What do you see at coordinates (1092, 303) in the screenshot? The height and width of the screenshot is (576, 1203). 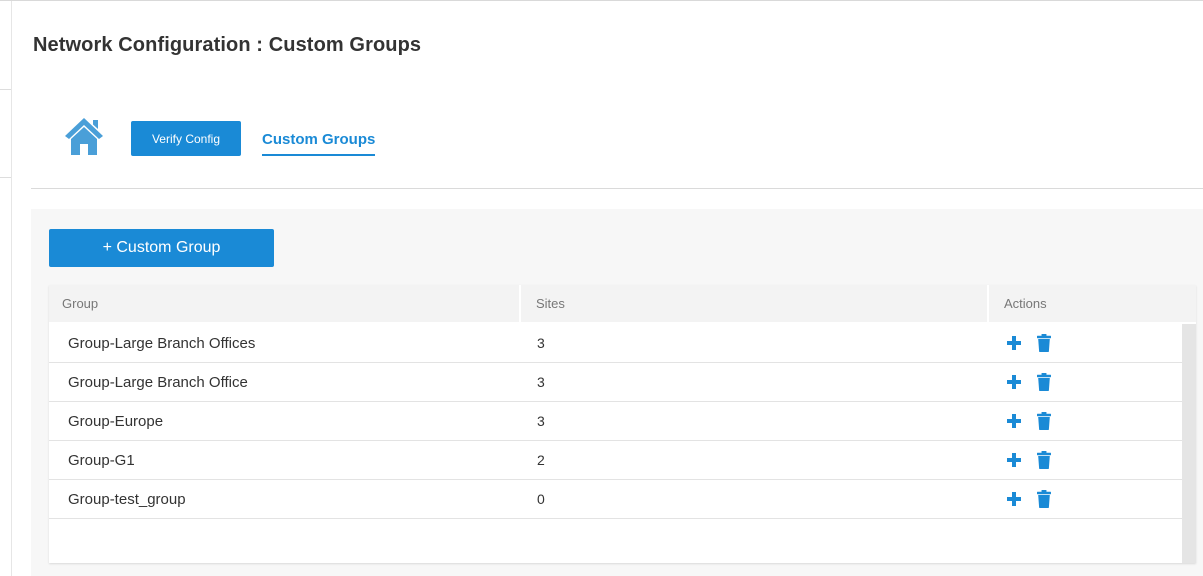 I see `column-header-actions: Actions` at bounding box center [1092, 303].